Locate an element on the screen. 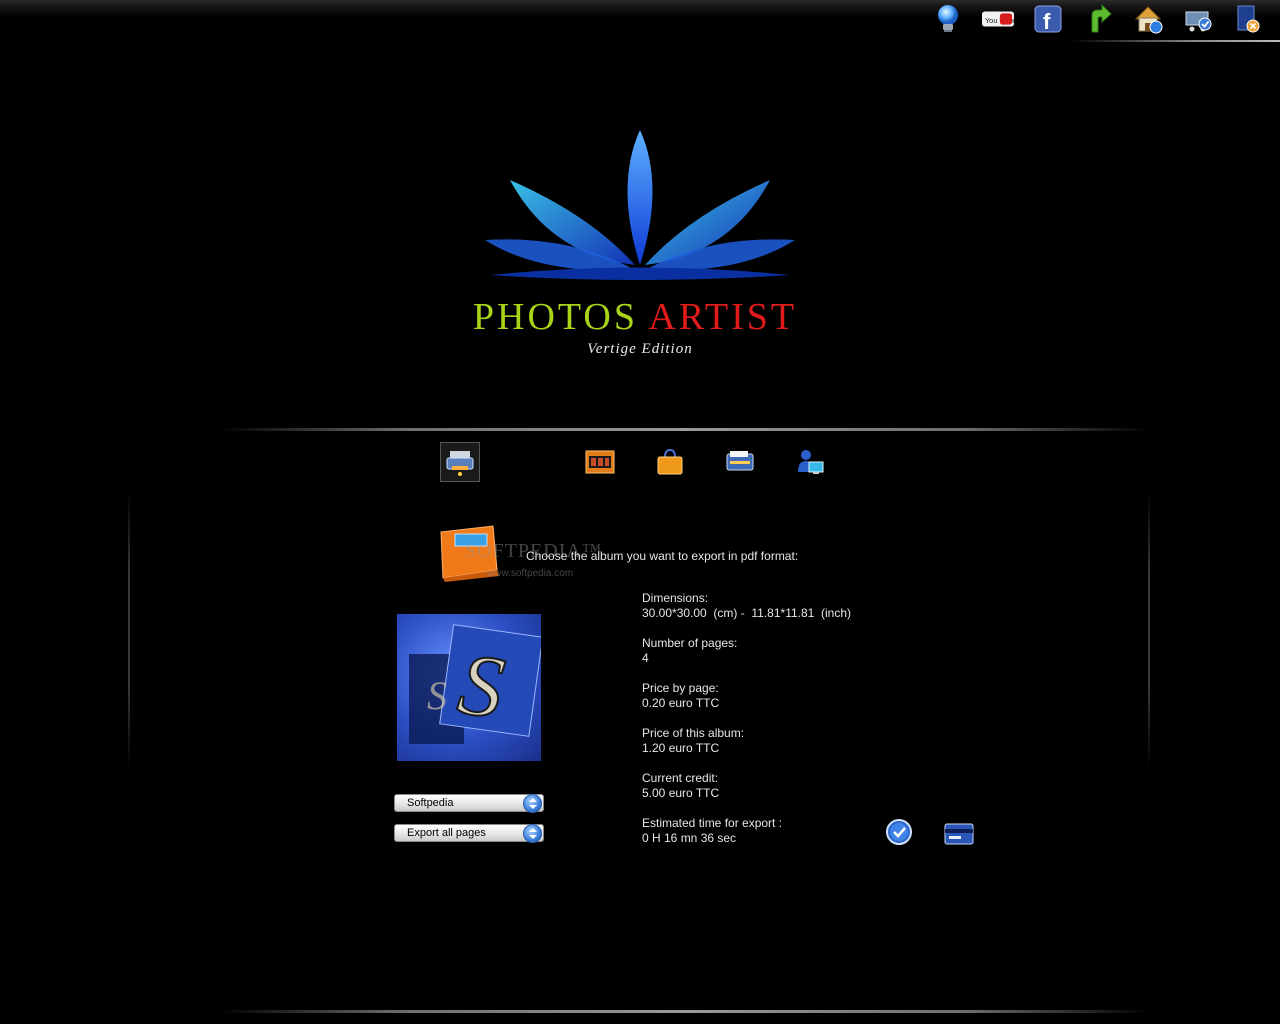 This screenshot has height=1024, width=1280. page-count-block: Number of pages: 4 is located at coordinates (746, 651).